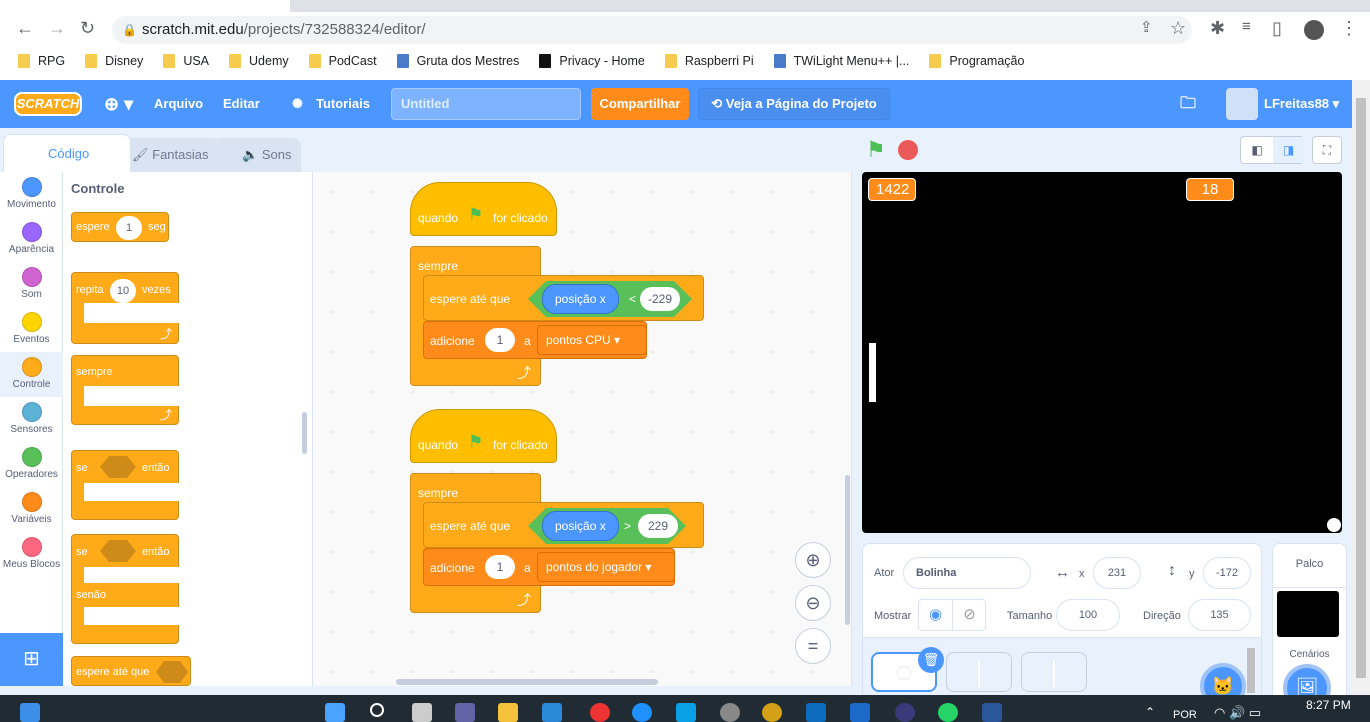 The width and height of the screenshot is (1370, 722). What do you see at coordinates (813, 646) in the screenshot?
I see `zoom-reset-button: =` at bounding box center [813, 646].